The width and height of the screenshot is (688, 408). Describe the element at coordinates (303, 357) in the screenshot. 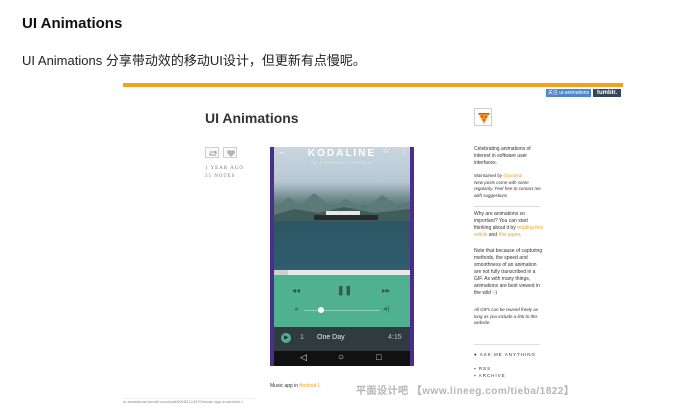

I see `nav-back-icon: ◁` at that location.